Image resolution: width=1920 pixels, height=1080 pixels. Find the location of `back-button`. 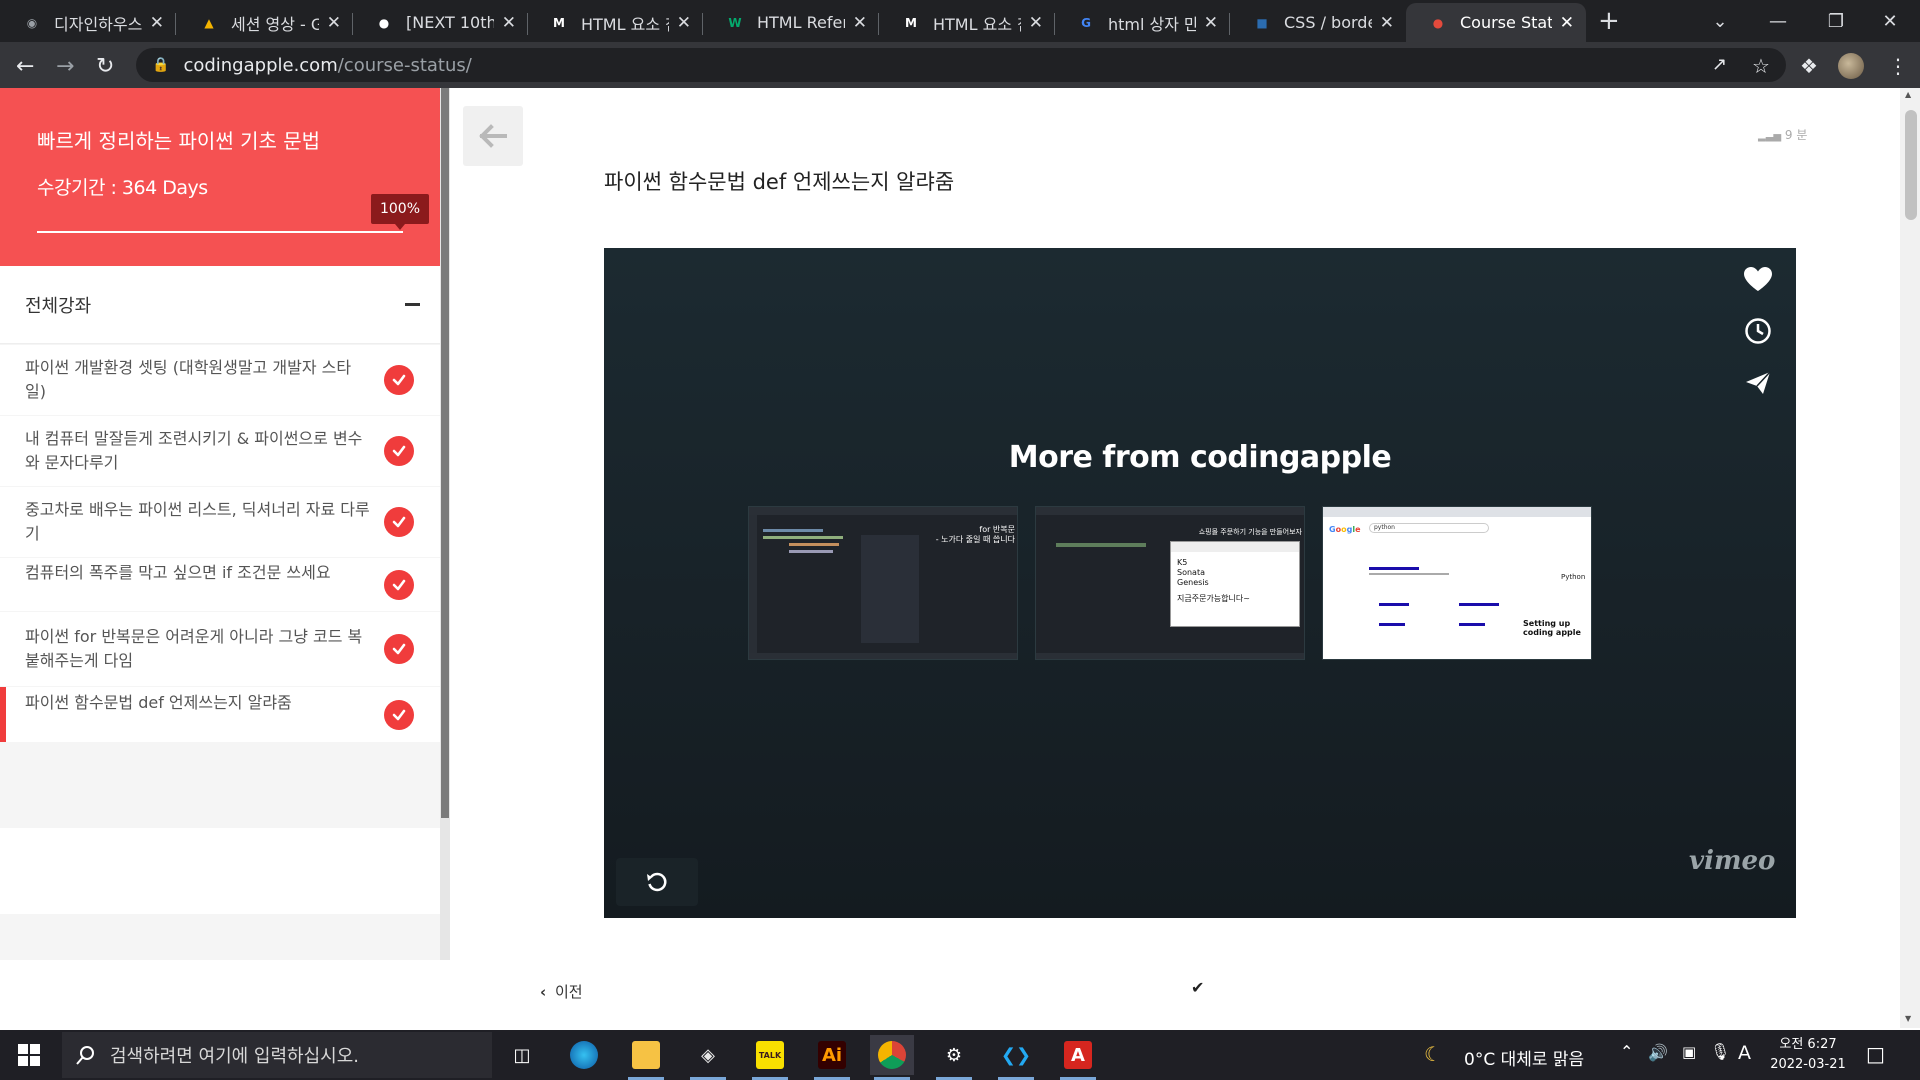

back-button is located at coordinates (493, 136).